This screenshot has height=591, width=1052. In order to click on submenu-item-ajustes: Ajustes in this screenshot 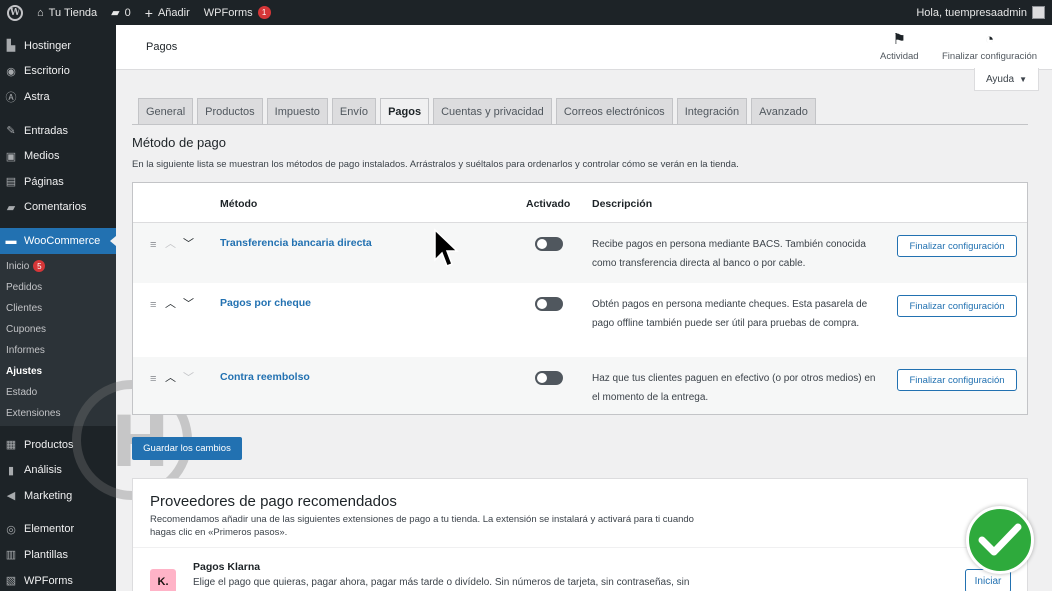, I will do `click(58, 371)`.